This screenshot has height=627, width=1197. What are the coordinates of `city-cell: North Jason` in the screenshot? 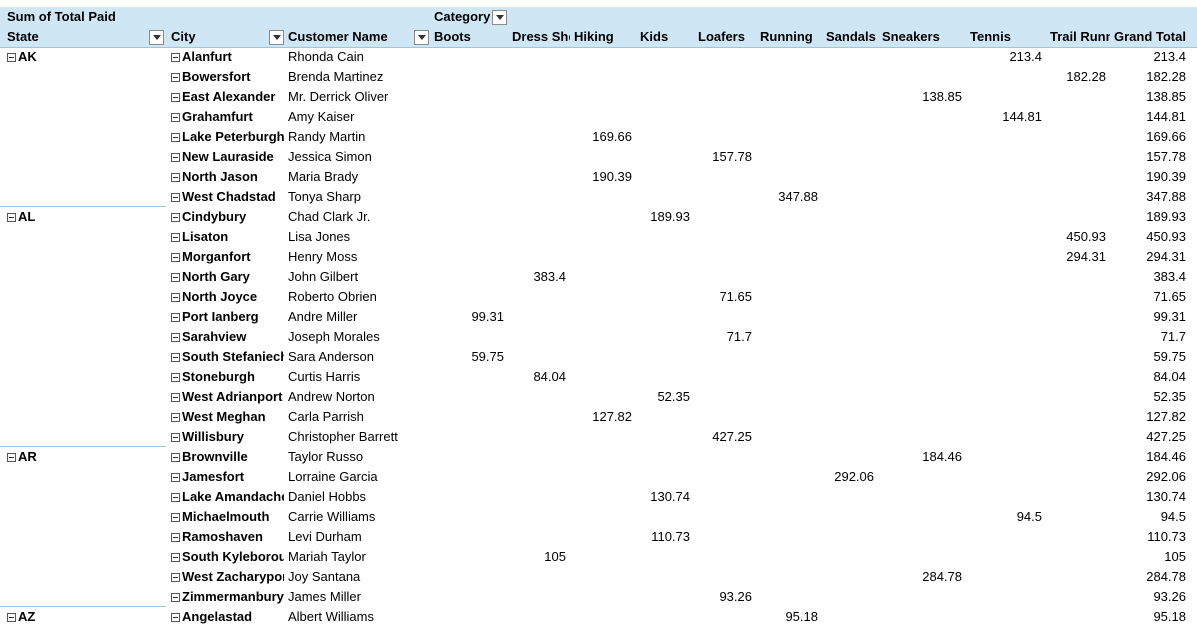 It's located at (227, 177).